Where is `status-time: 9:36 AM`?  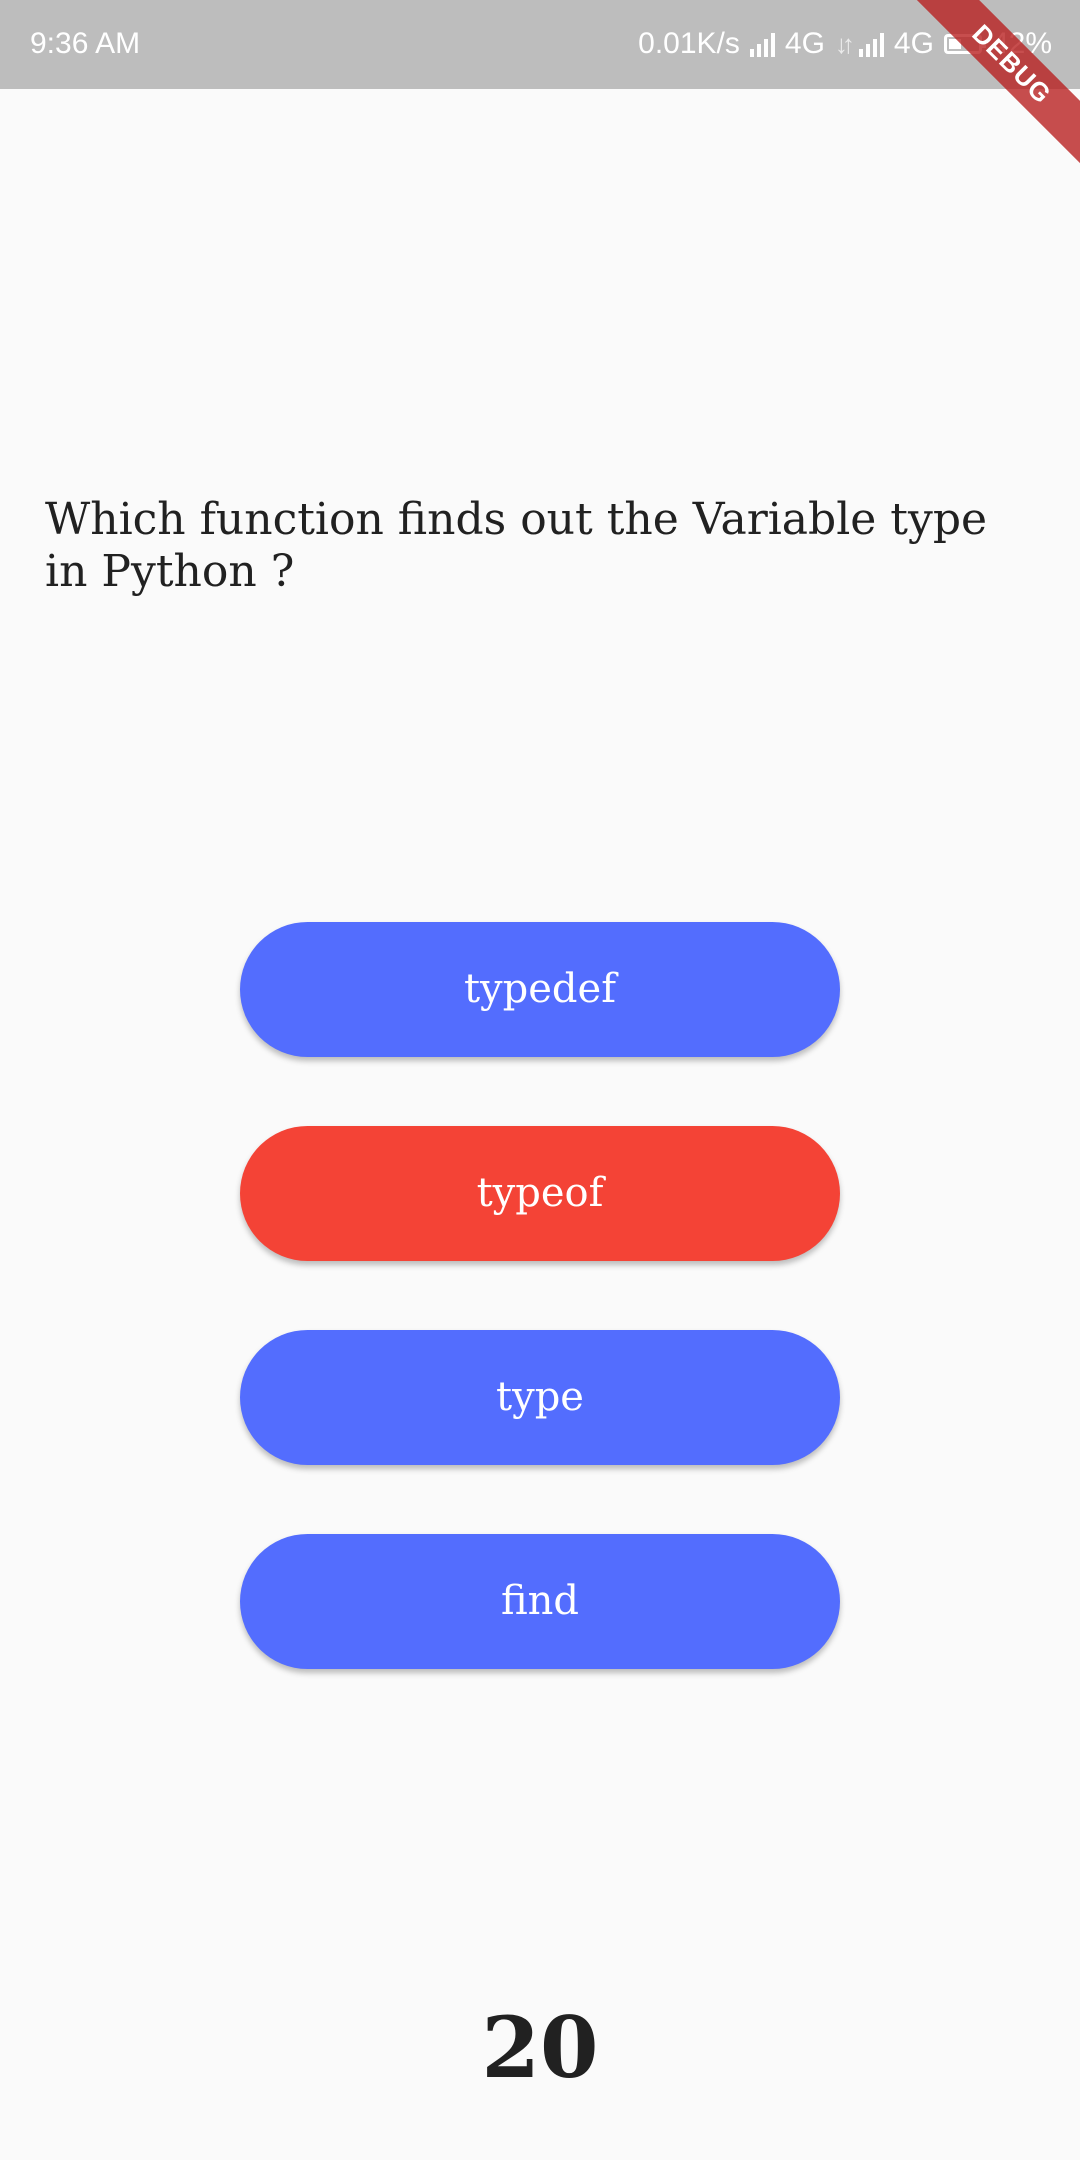 status-time: 9:36 AM is located at coordinates (85, 43).